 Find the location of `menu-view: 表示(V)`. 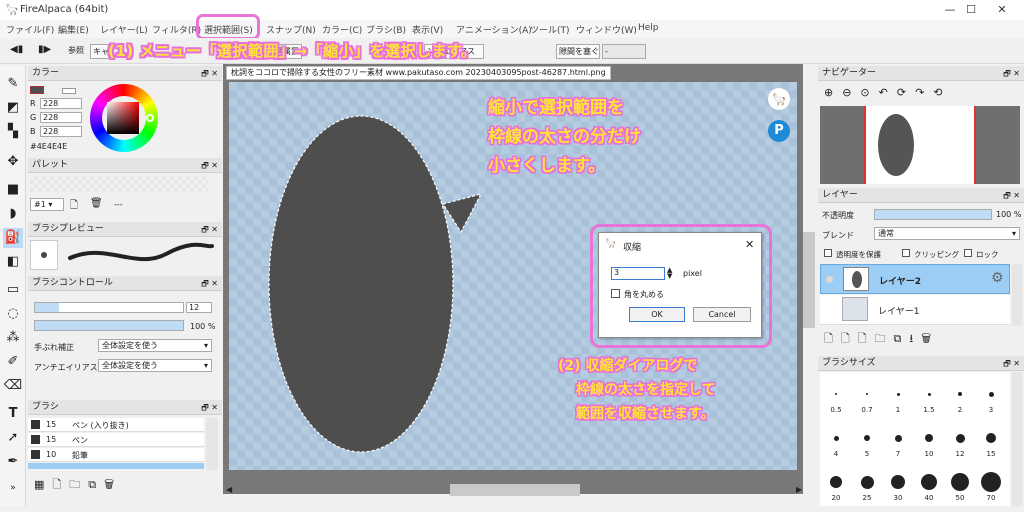

menu-view: 表示(V) is located at coordinates (427, 29).